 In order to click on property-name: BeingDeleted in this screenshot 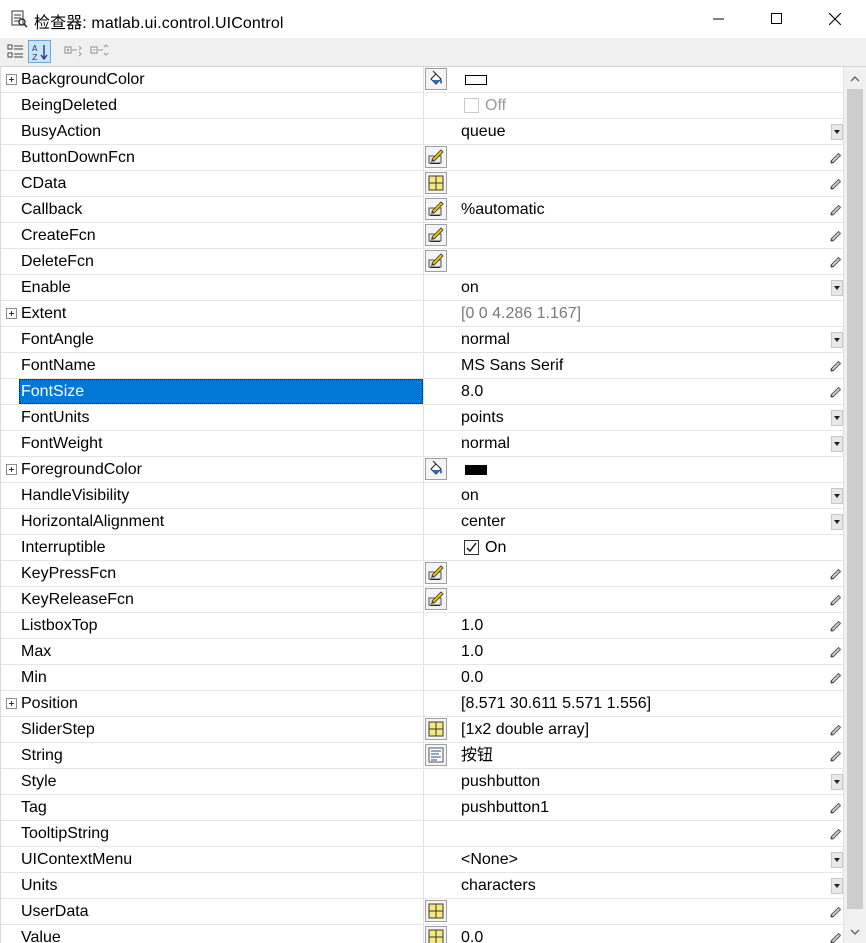, I will do `click(221, 105)`.